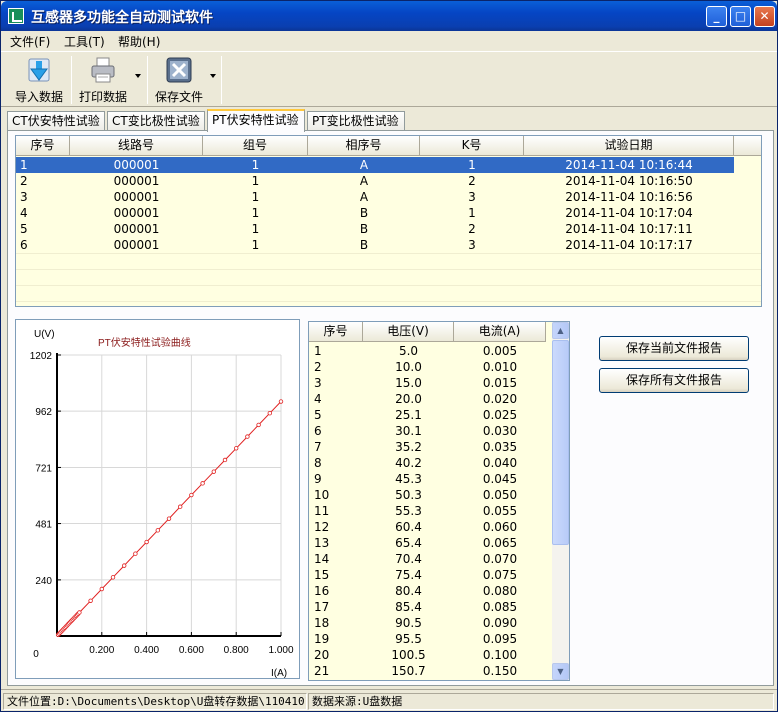 The height and width of the screenshot is (712, 778). What do you see at coordinates (39, 80) in the screenshot?
I see `import-data-button: 导入数据` at bounding box center [39, 80].